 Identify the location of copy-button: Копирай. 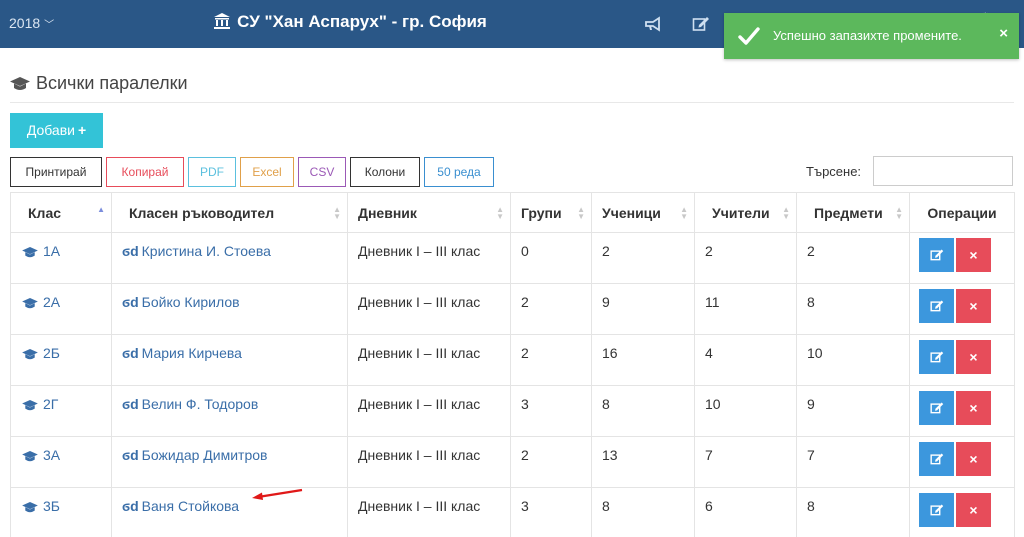
(145, 172).